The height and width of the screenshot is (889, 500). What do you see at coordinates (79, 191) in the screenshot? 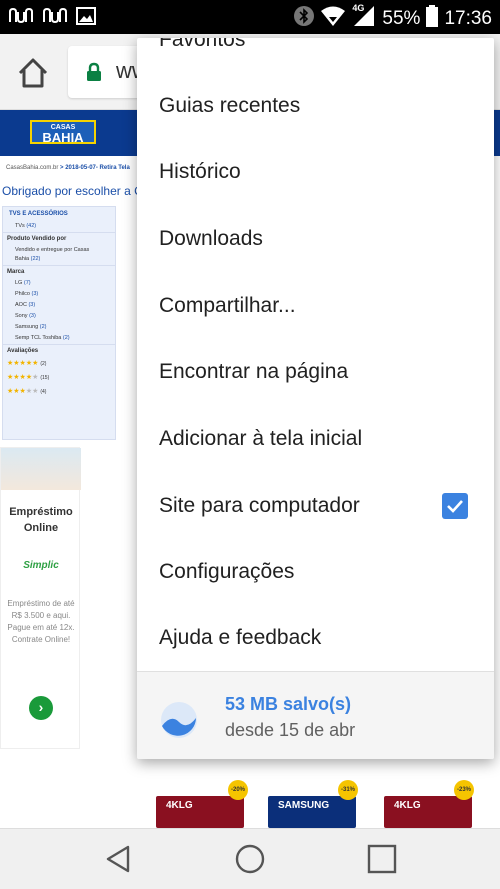
I see `thanks-text: Obrigado por escolher a Cas` at bounding box center [79, 191].